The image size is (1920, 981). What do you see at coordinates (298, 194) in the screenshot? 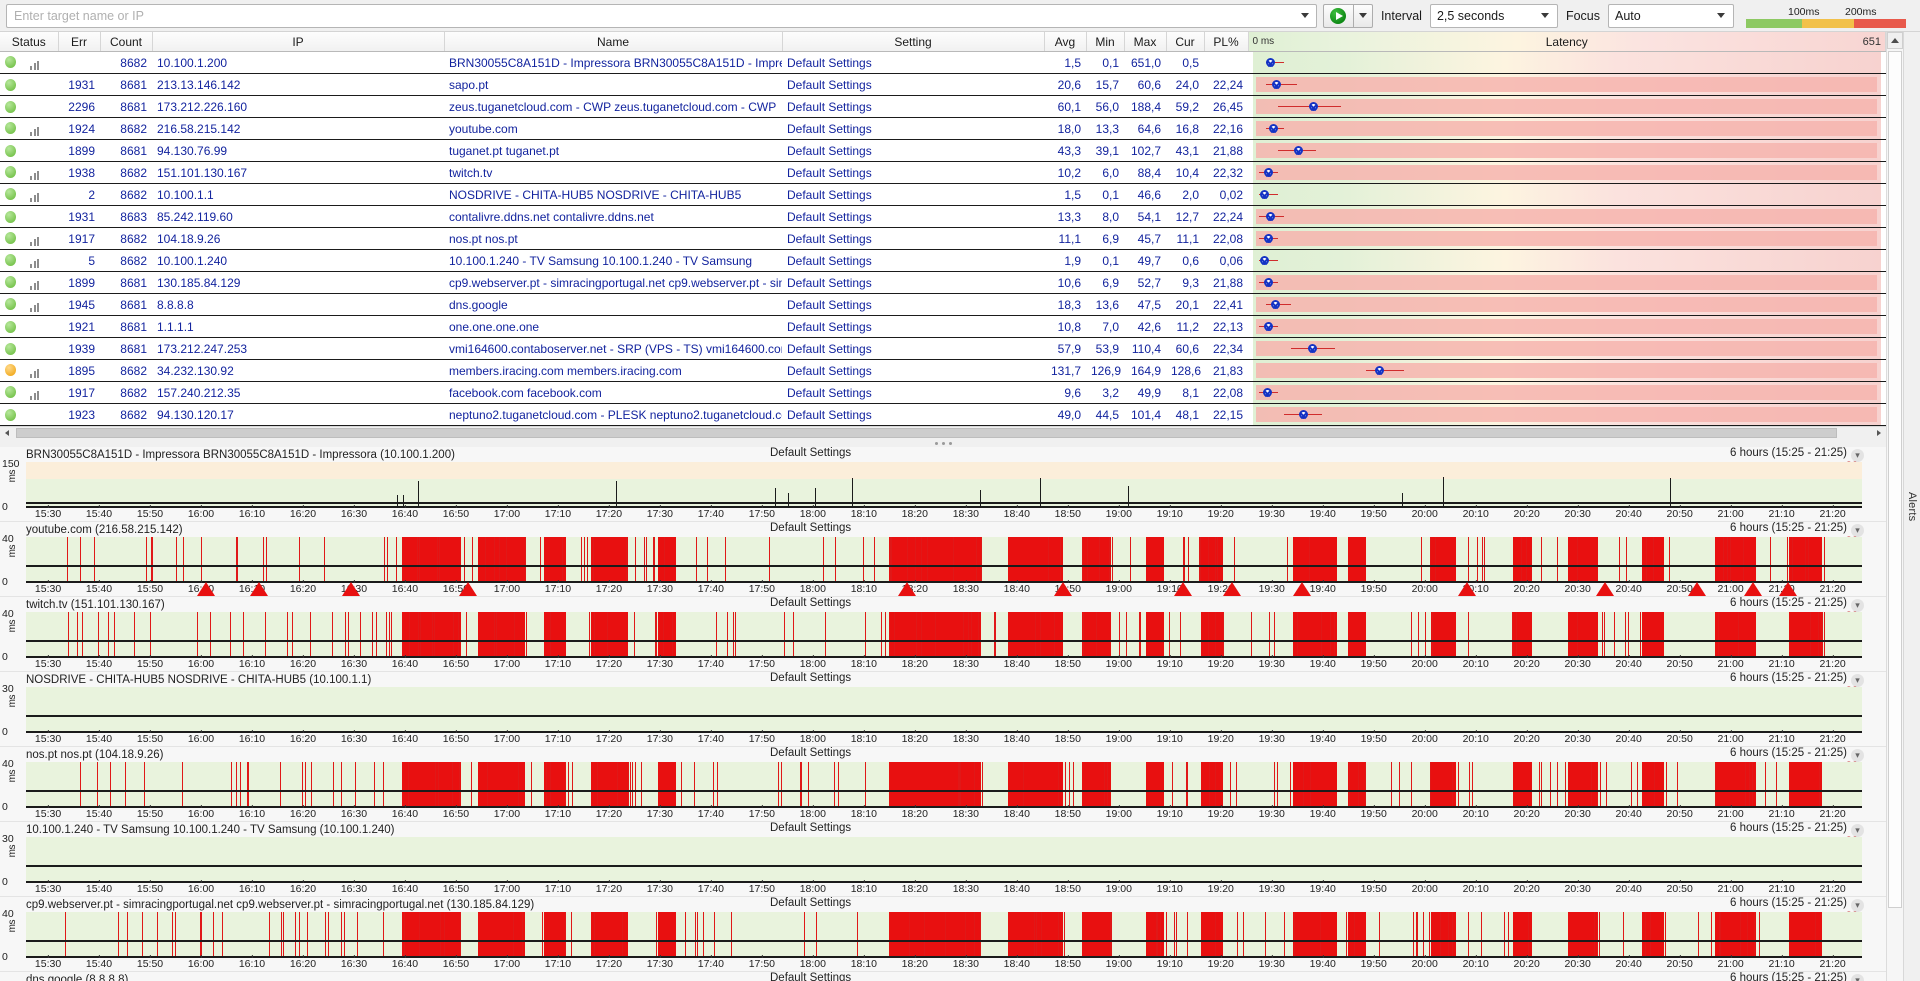
I see `cell-ip: 10.100.1.1` at bounding box center [298, 194].